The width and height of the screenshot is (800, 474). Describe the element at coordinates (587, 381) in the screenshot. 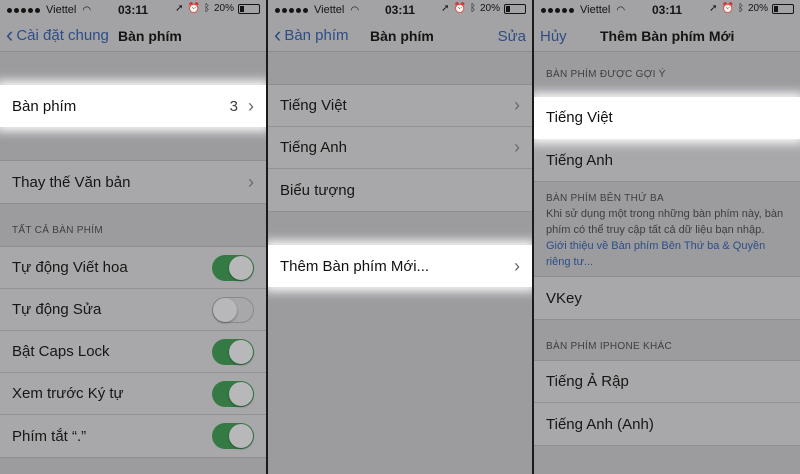

I see `row-label: Tiếng Ả Rập` at that location.